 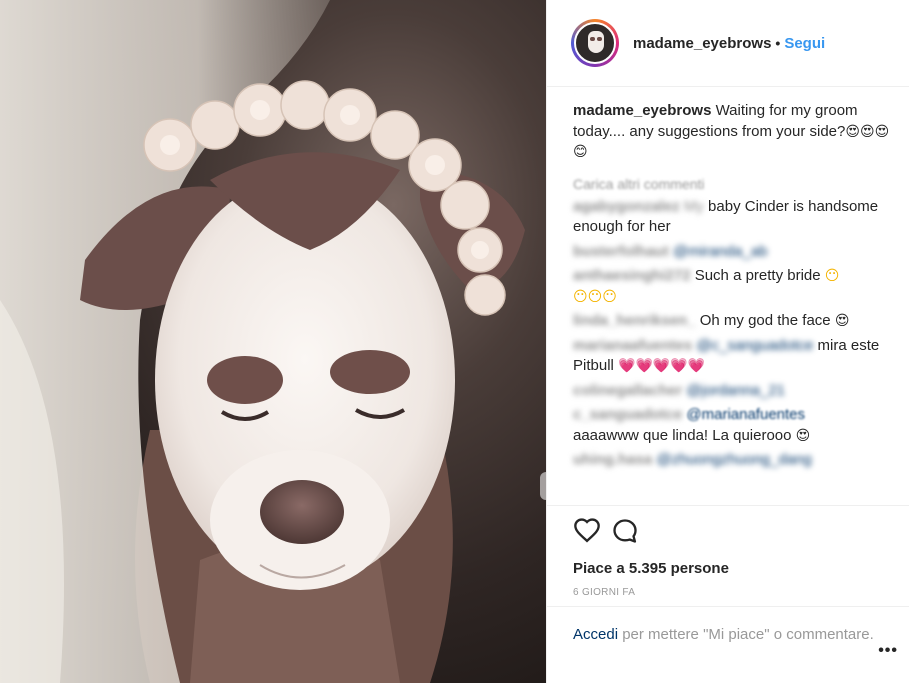 I want to click on load-more-comments: Carica altri commenti, so click(x=731, y=184).